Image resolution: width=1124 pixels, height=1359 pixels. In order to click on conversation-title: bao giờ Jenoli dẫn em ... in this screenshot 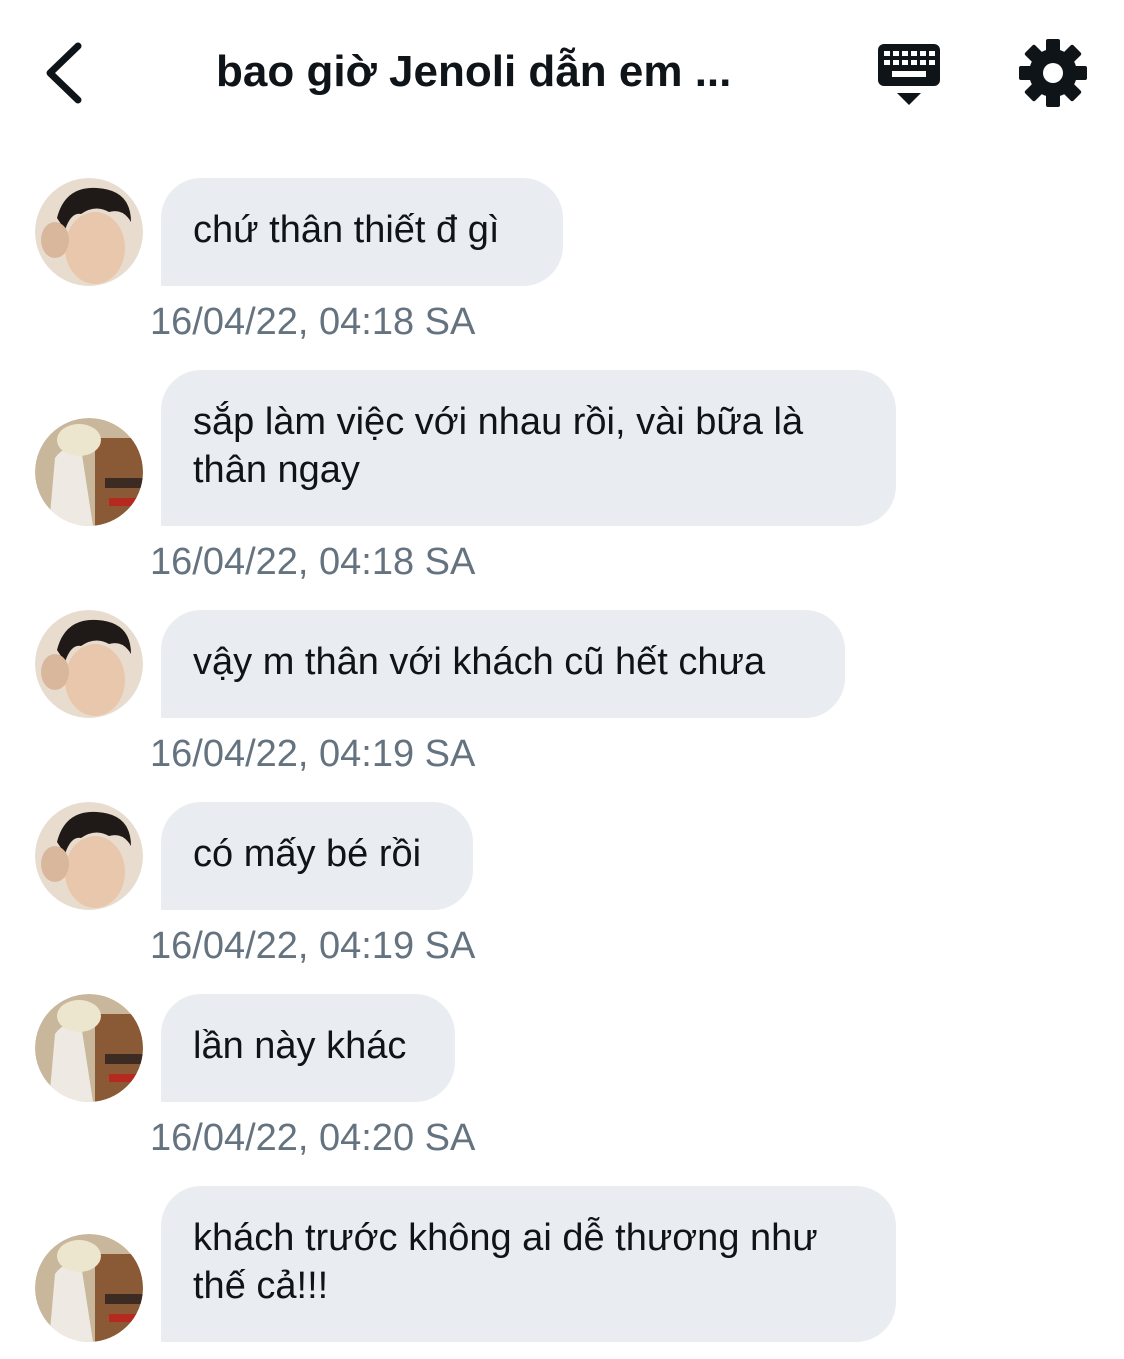, I will do `click(508, 72)`.